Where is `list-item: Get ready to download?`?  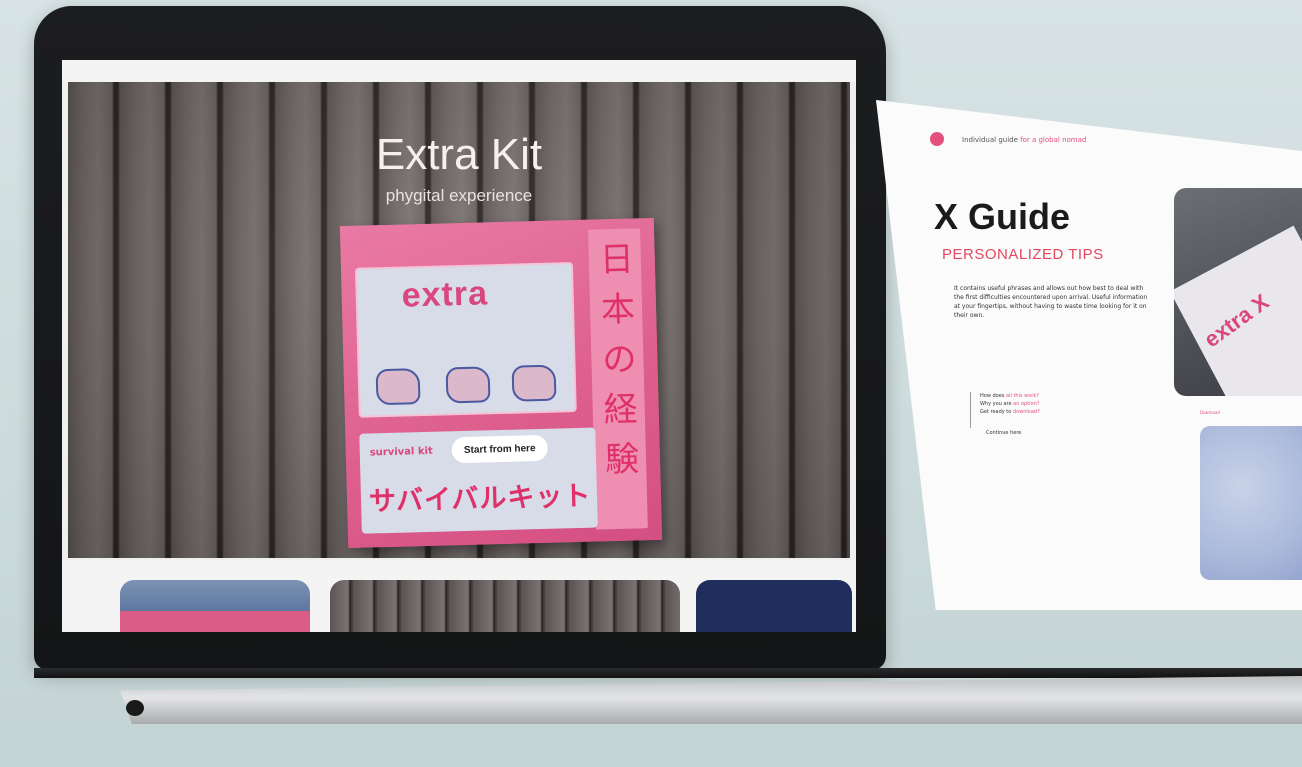
list-item: Get ready to download? is located at coordinates (1040, 412).